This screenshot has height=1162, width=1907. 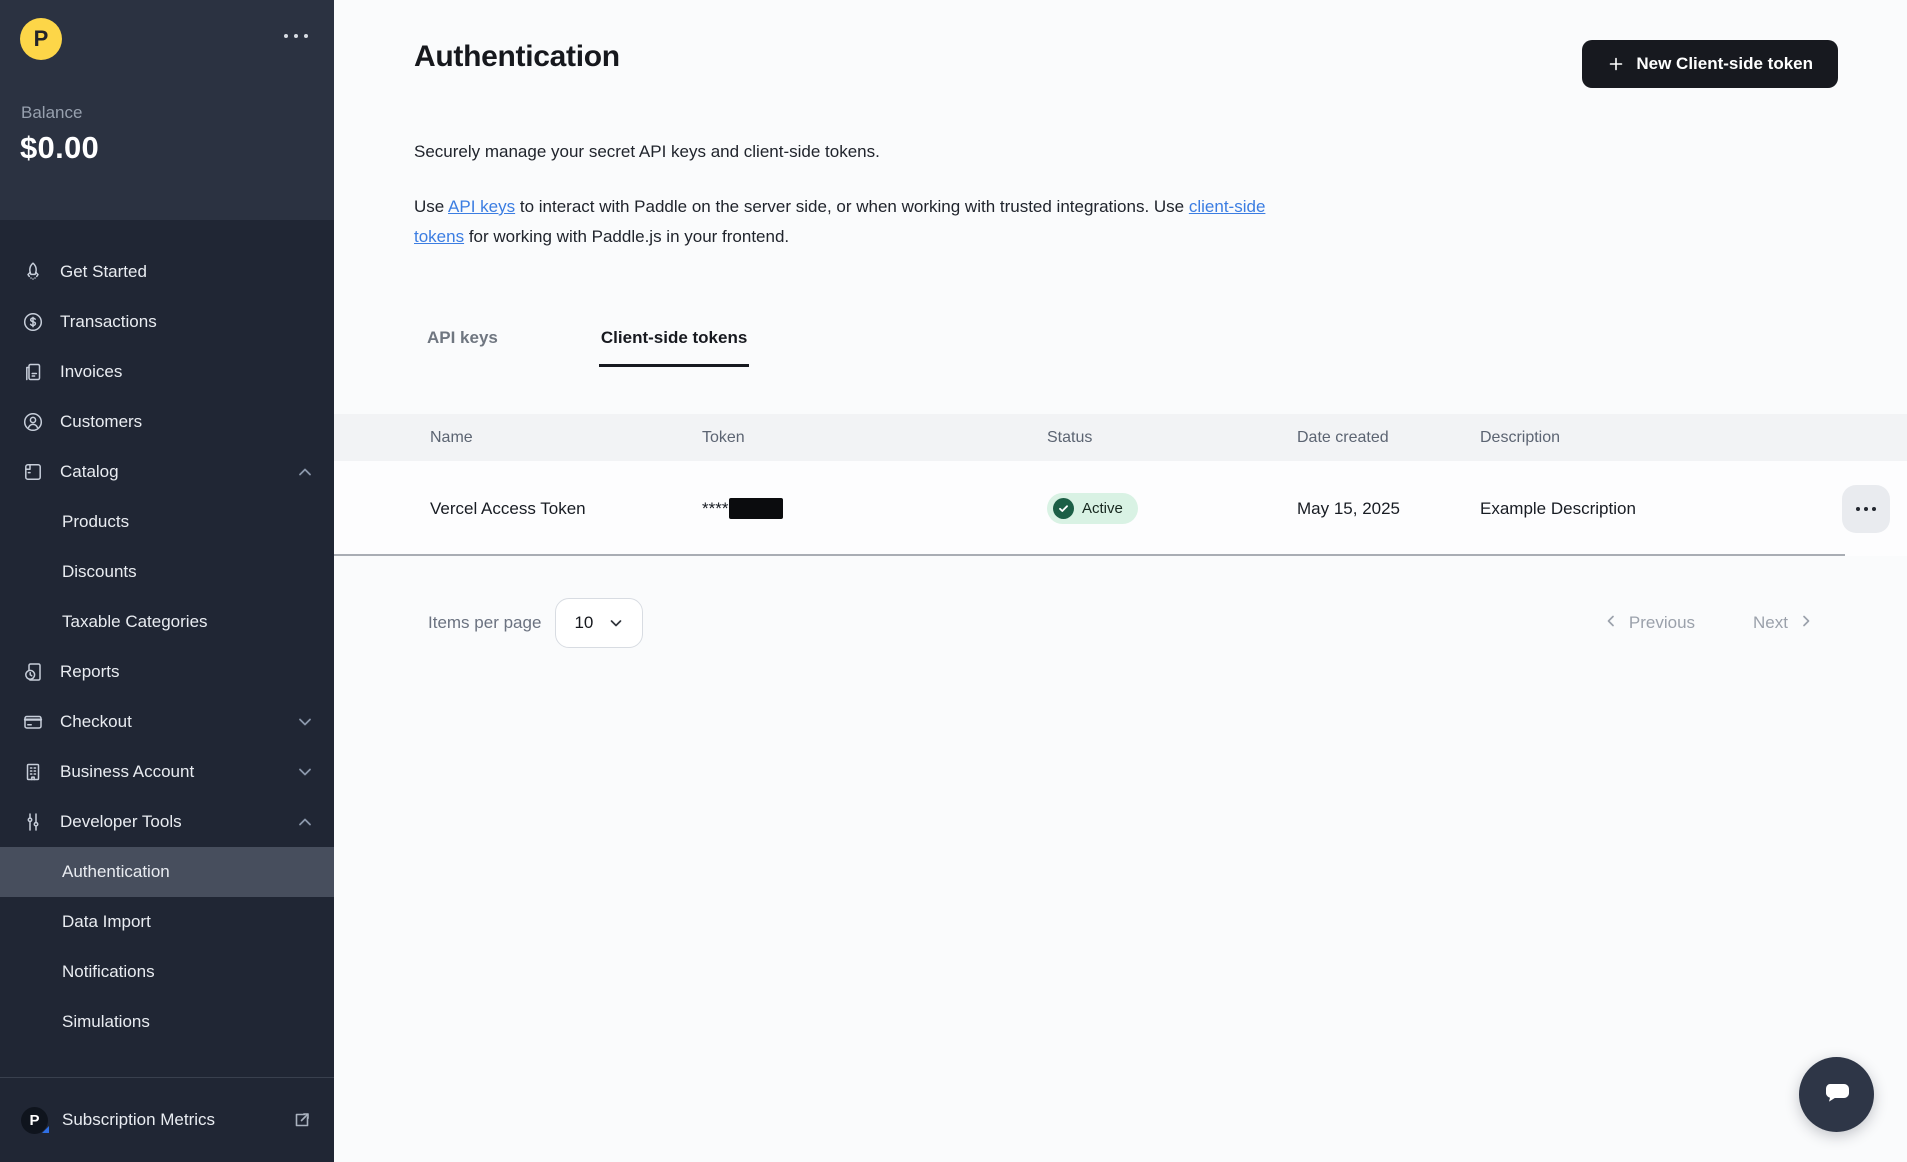 I want to click on token-redaction-box, so click(x=756, y=508).